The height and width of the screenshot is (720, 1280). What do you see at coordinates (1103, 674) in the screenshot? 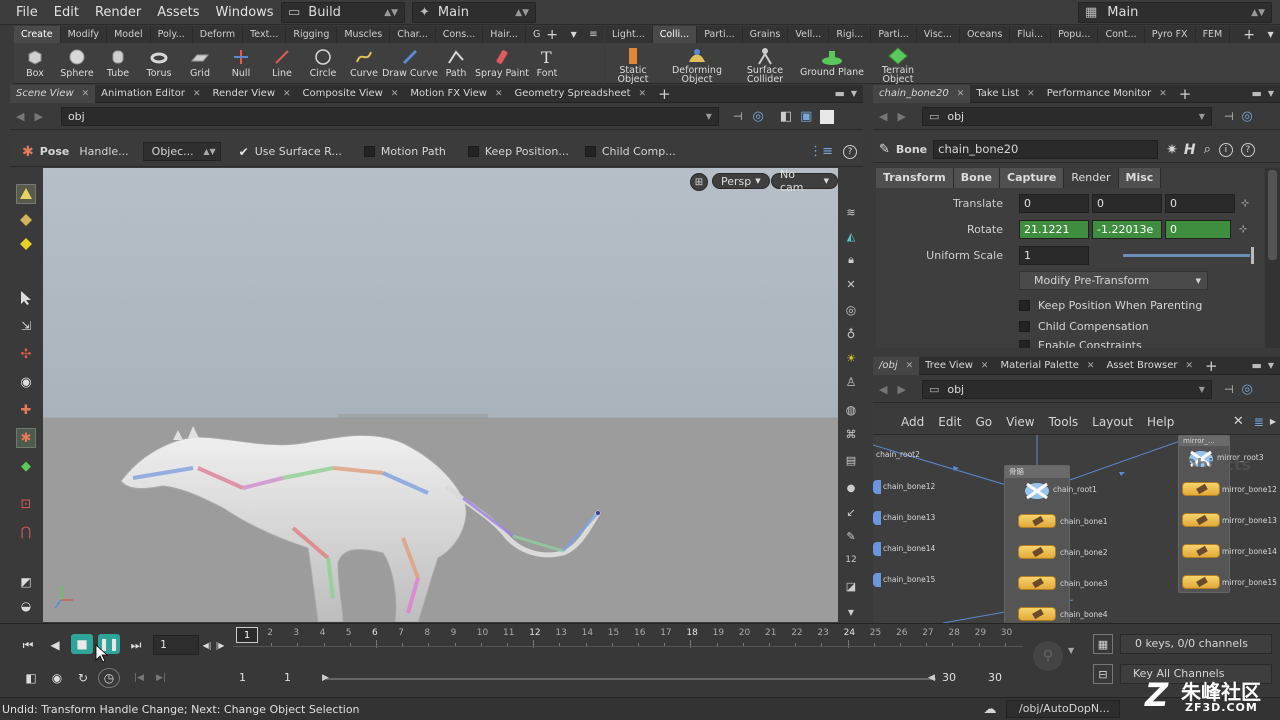
I see `key-options-icon: ⊟` at bounding box center [1103, 674].